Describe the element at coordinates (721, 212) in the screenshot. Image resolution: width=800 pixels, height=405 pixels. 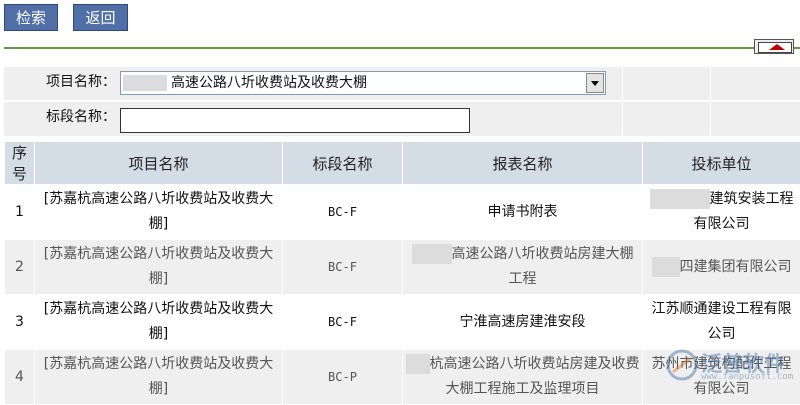
I see `cell-bidder: 建筑安装工程有限公司` at that location.